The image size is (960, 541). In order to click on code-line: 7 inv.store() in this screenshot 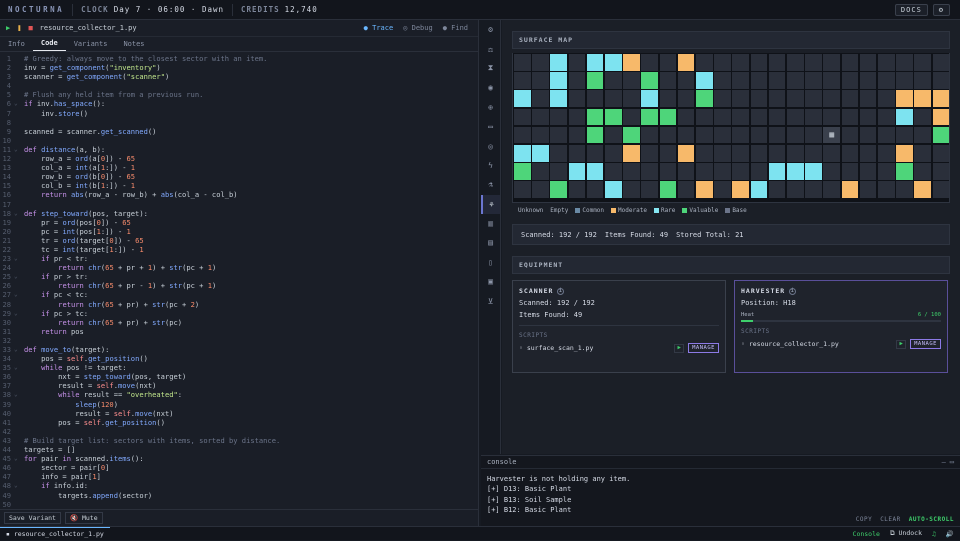, I will do `click(239, 113)`.